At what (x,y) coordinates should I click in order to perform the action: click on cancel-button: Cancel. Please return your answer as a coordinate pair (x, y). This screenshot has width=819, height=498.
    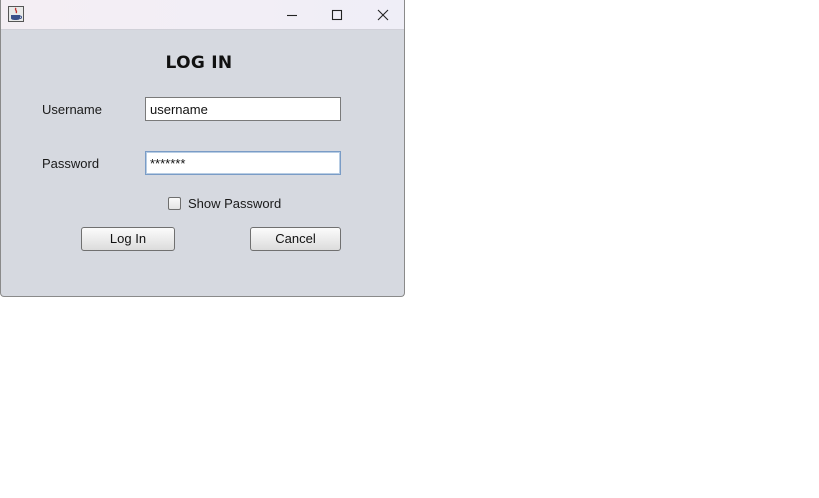
    Looking at the image, I should click on (295, 239).